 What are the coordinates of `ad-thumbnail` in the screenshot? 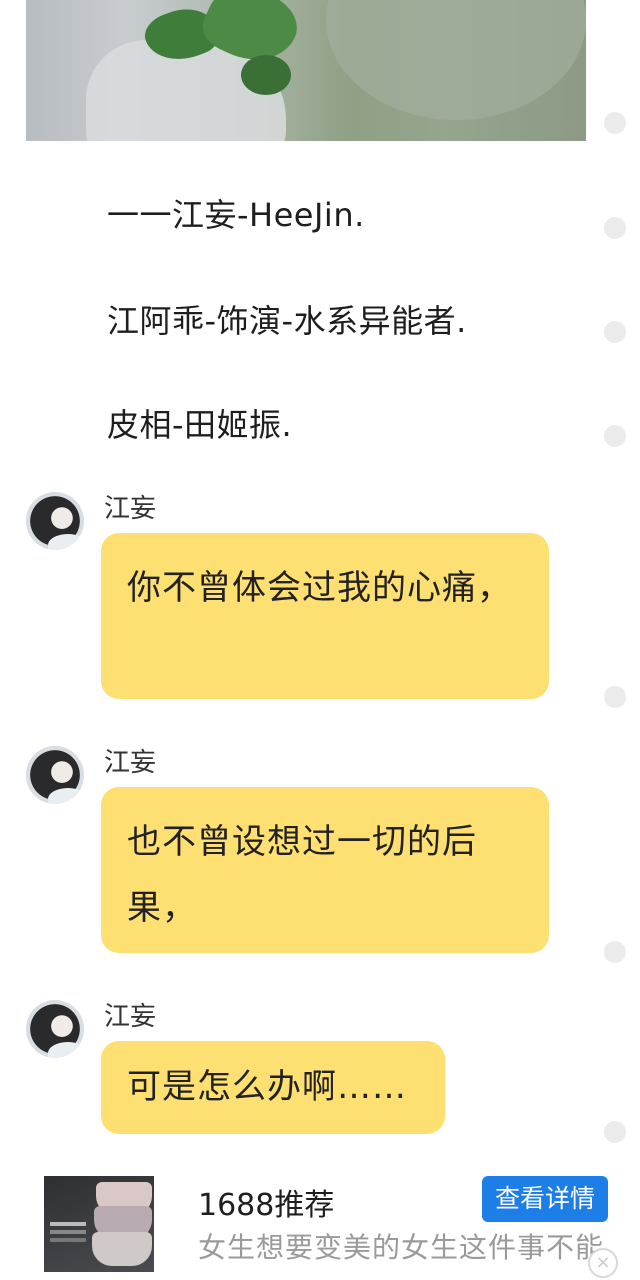 It's located at (99, 1224).